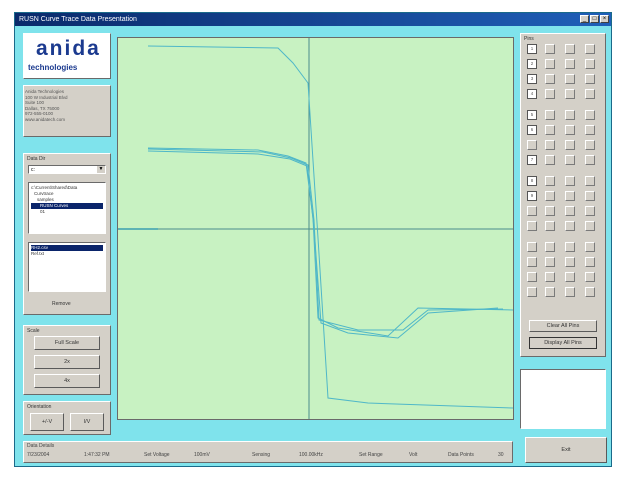  I want to click on pin-button: 9, so click(532, 196).